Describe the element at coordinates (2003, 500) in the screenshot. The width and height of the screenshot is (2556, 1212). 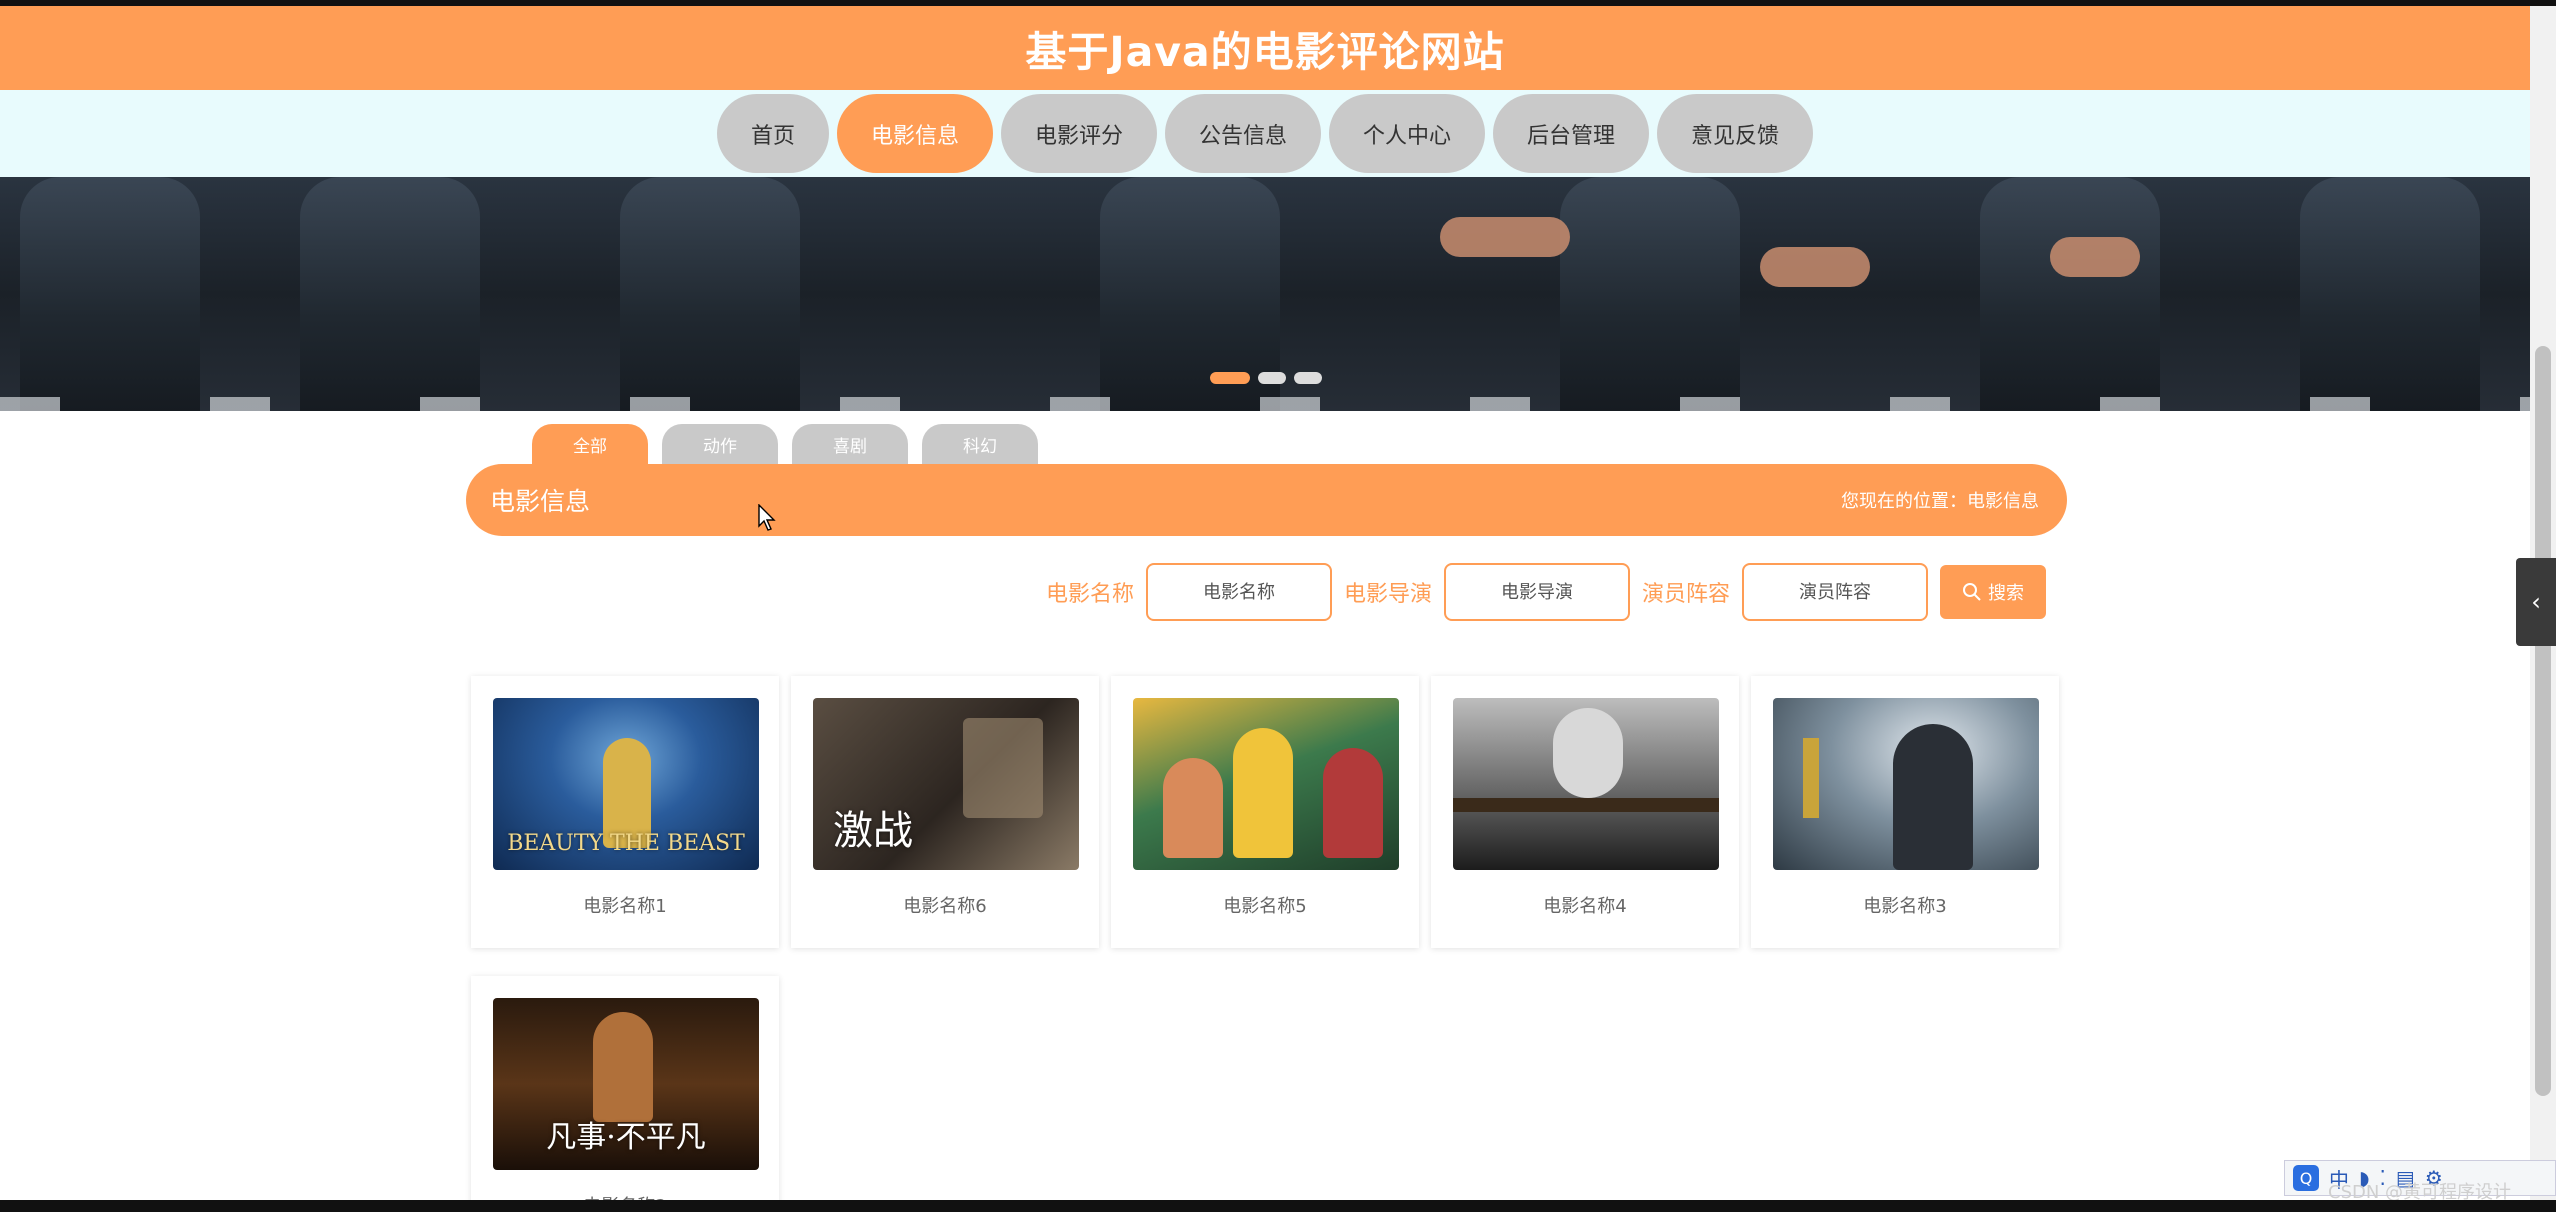
I see `breadcrumb-current: 电影信息` at that location.